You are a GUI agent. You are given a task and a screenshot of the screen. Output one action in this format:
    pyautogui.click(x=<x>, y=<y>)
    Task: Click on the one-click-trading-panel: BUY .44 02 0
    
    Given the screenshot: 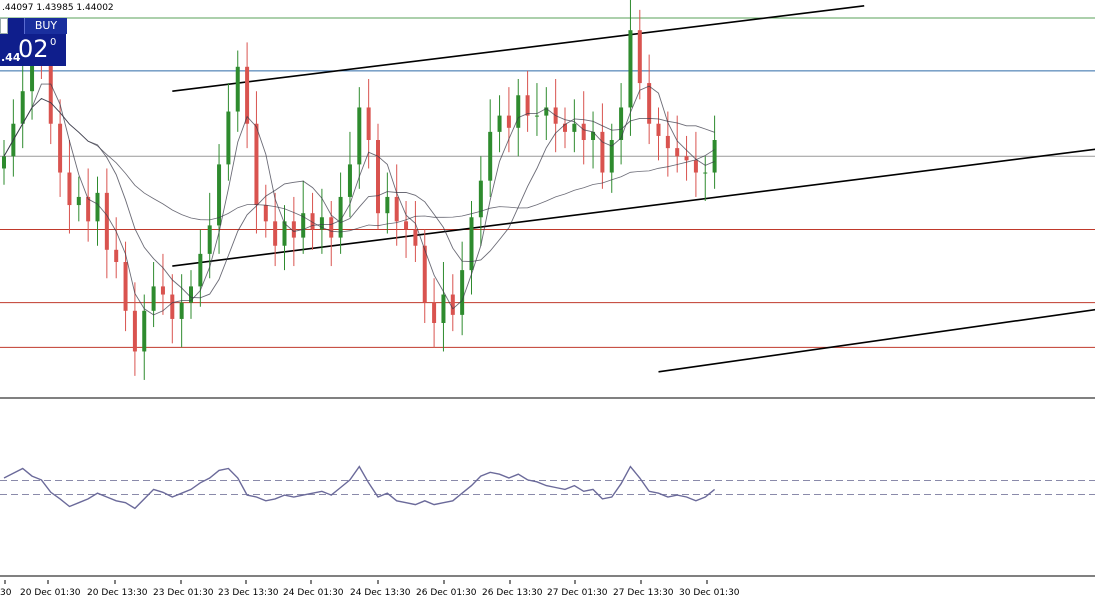 What is the action you would take?
    pyautogui.click(x=33, y=42)
    